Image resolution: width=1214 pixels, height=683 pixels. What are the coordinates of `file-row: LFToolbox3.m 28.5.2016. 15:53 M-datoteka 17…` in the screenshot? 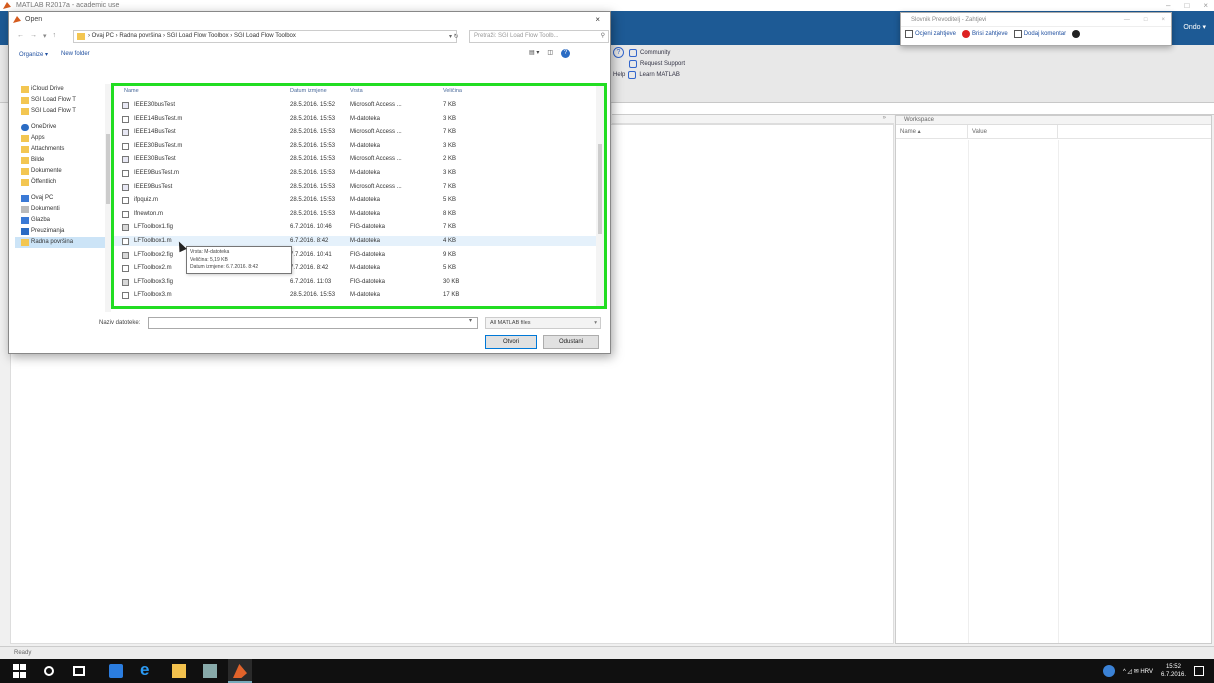 It's located at (359, 295).